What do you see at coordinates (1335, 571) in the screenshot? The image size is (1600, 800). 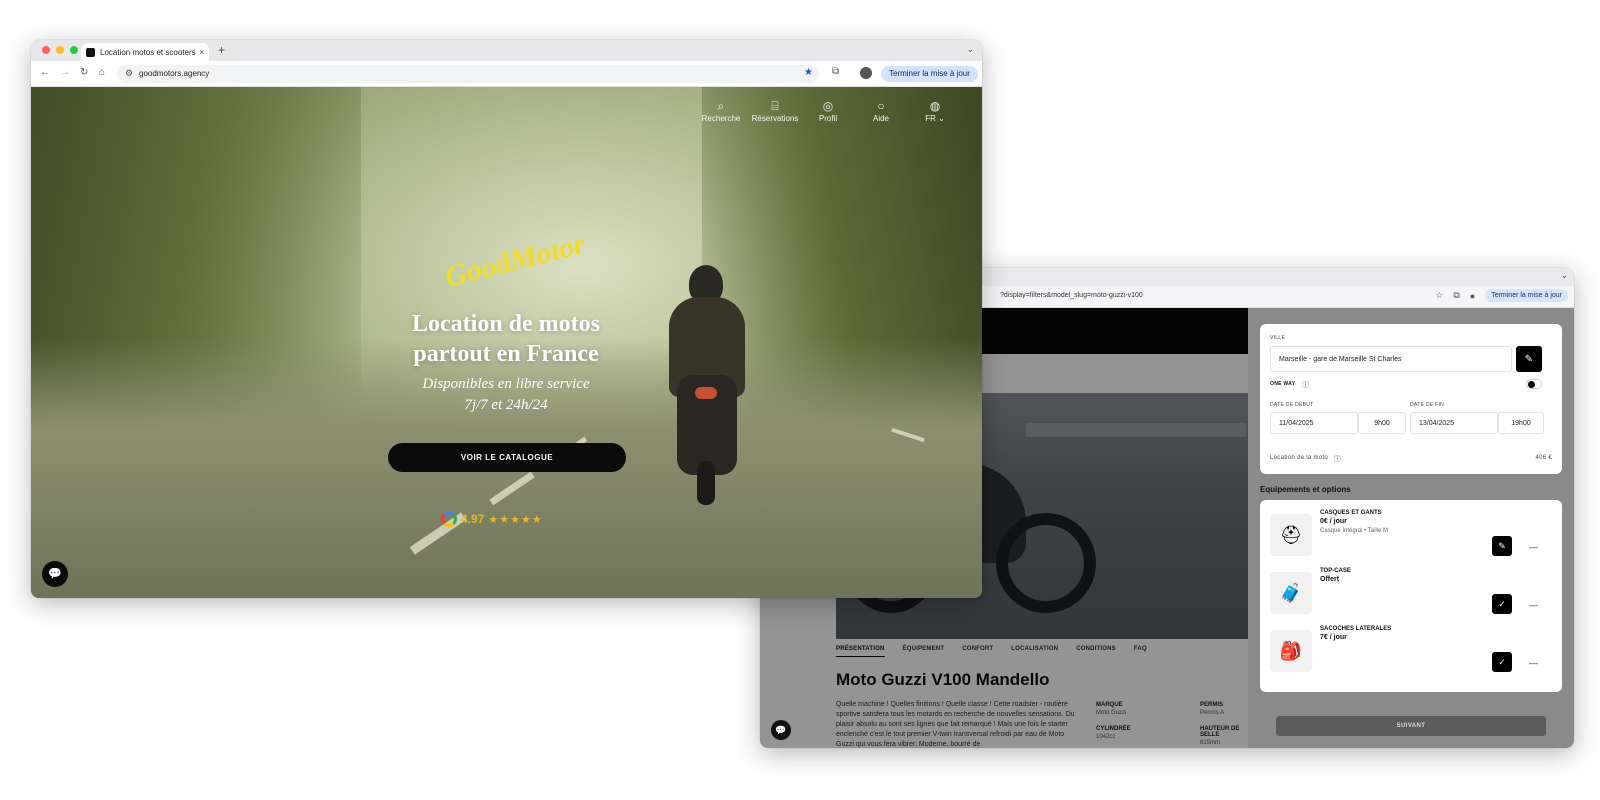 I see `option-name: TOP-CASE` at bounding box center [1335, 571].